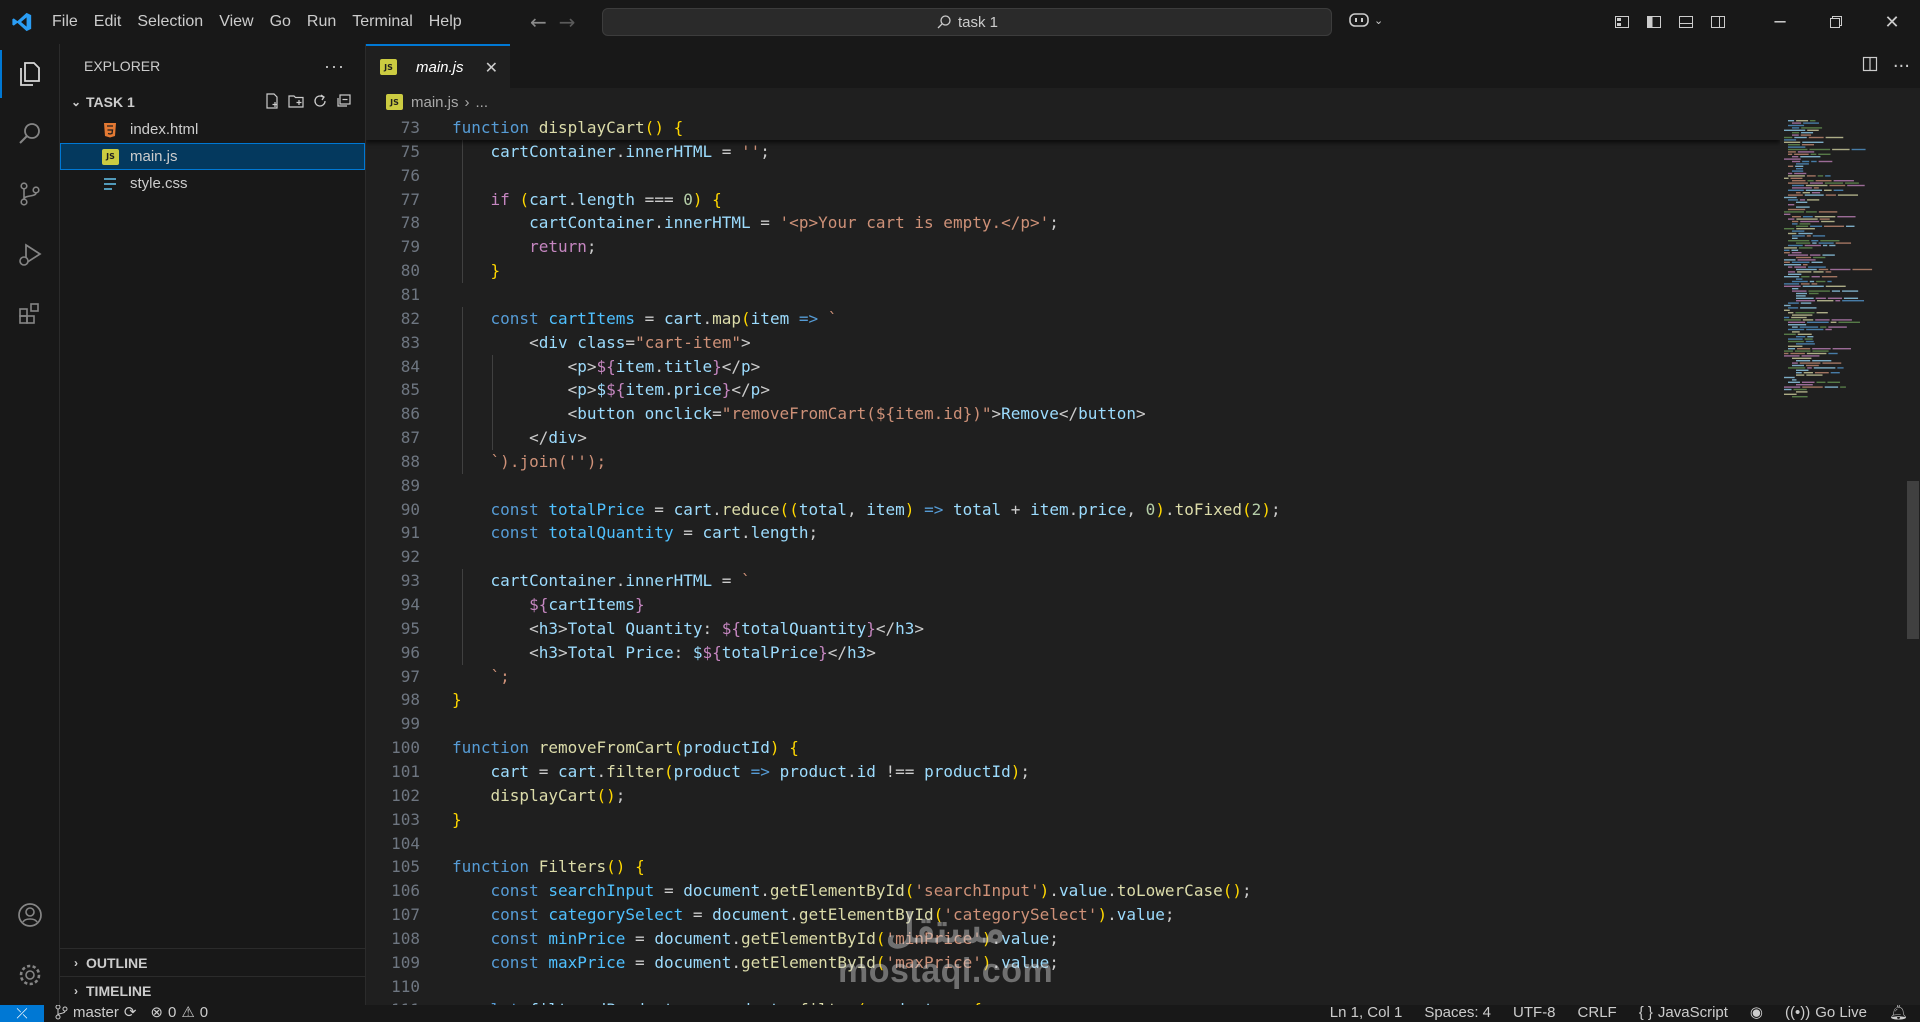 The height and width of the screenshot is (1022, 1920). What do you see at coordinates (1534, 1013) in the screenshot?
I see `encoding-status: UTF-8` at bounding box center [1534, 1013].